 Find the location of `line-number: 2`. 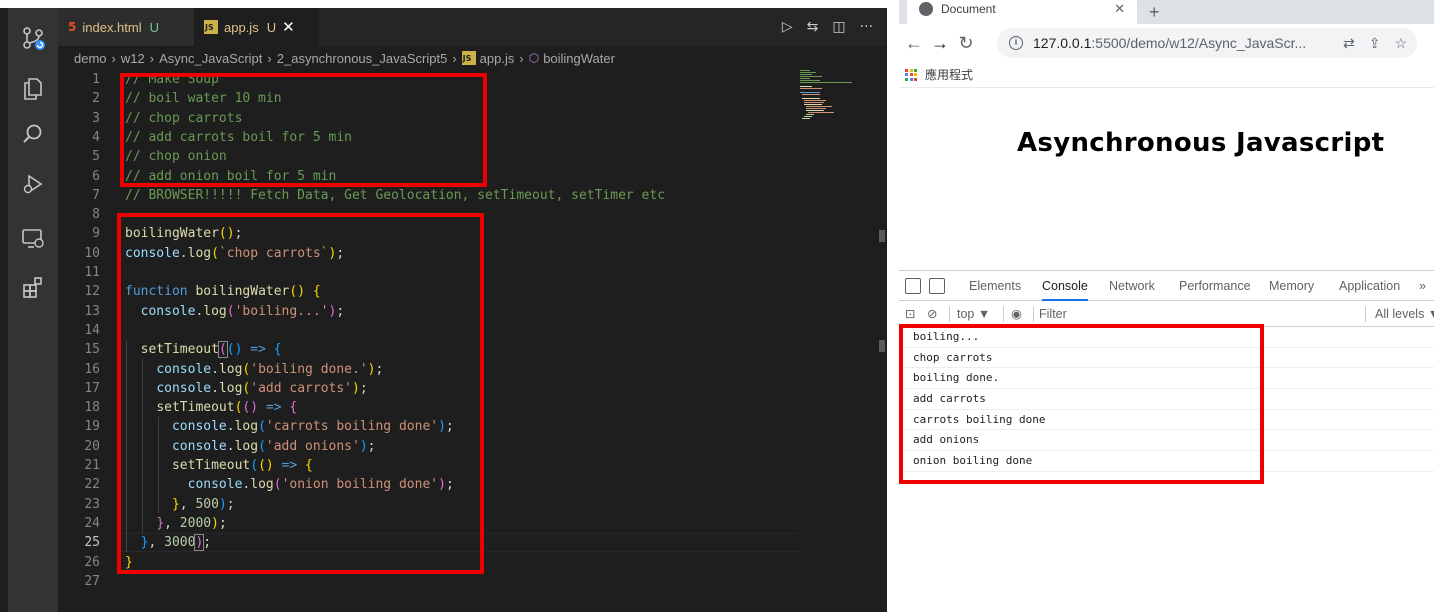

line-number: 2 is located at coordinates (96, 99).